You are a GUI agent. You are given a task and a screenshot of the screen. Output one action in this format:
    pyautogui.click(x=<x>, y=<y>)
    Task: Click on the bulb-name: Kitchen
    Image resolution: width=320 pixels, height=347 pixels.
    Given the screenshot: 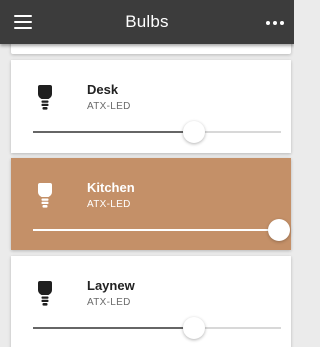 What is the action you would take?
    pyautogui.click(x=111, y=187)
    